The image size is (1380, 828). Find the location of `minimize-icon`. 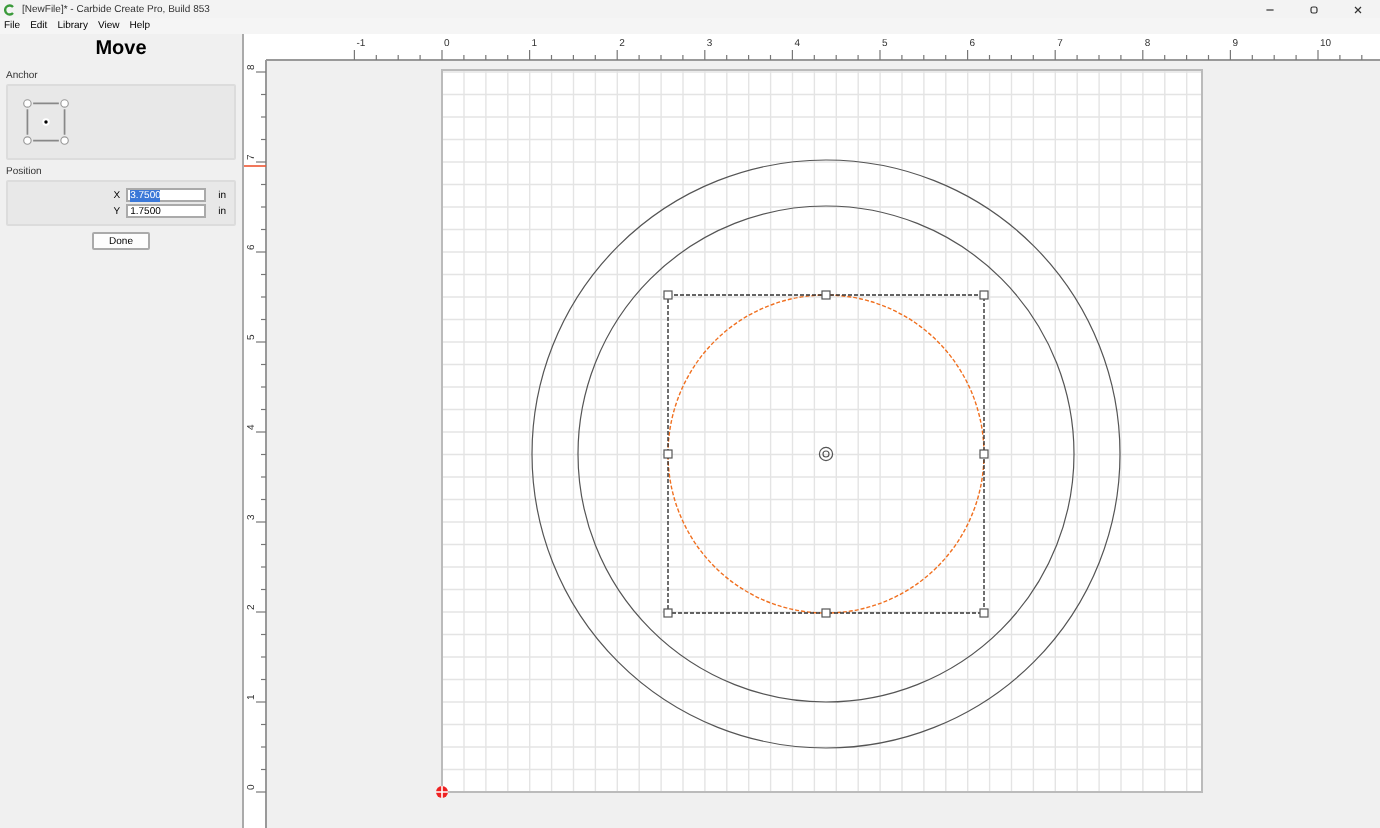

minimize-icon is located at coordinates (1270, 9).